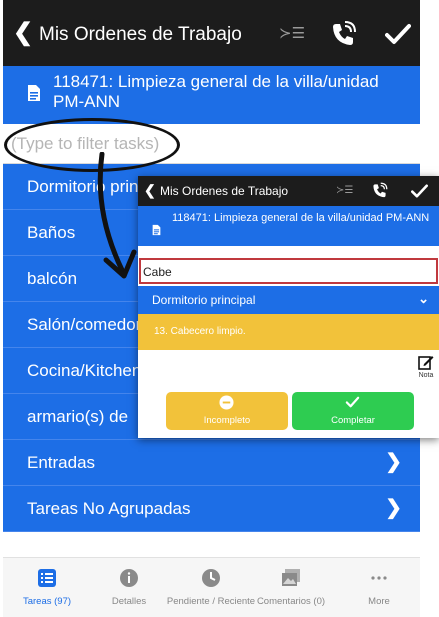 This screenshot has height=617, width=439. I want to click on tab-label: Comentarios (0), so click(291, 601).